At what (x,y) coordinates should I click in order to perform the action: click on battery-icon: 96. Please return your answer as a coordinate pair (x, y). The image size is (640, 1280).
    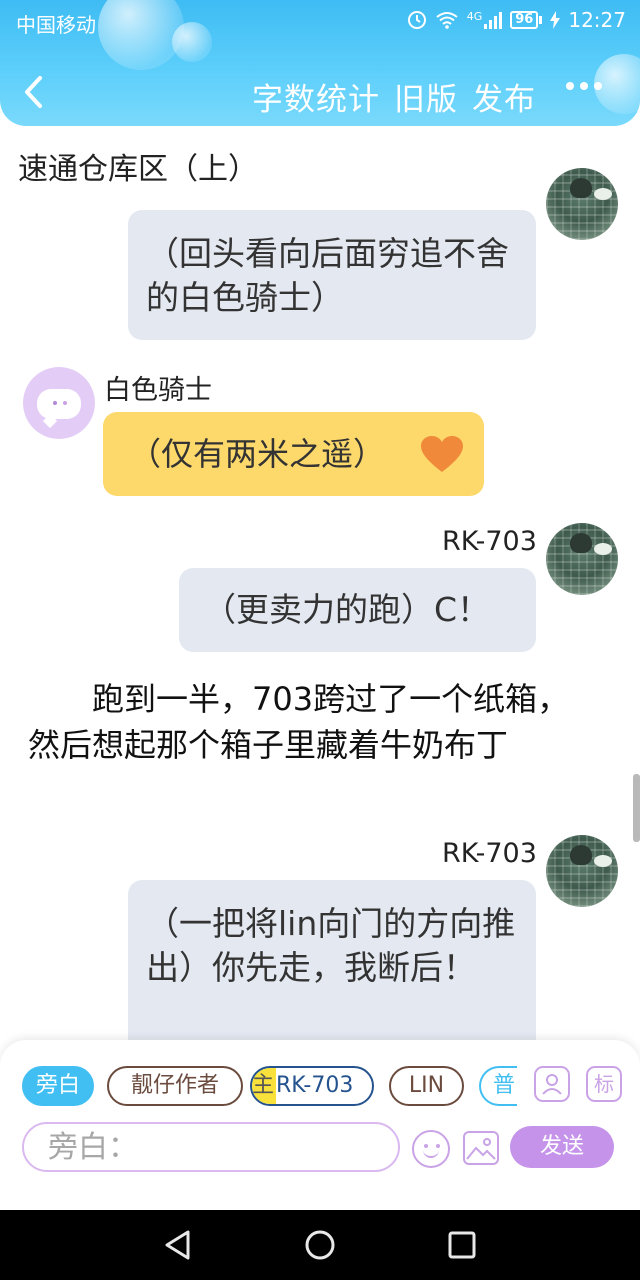
    Looking at the image, I should click on (526, 20).